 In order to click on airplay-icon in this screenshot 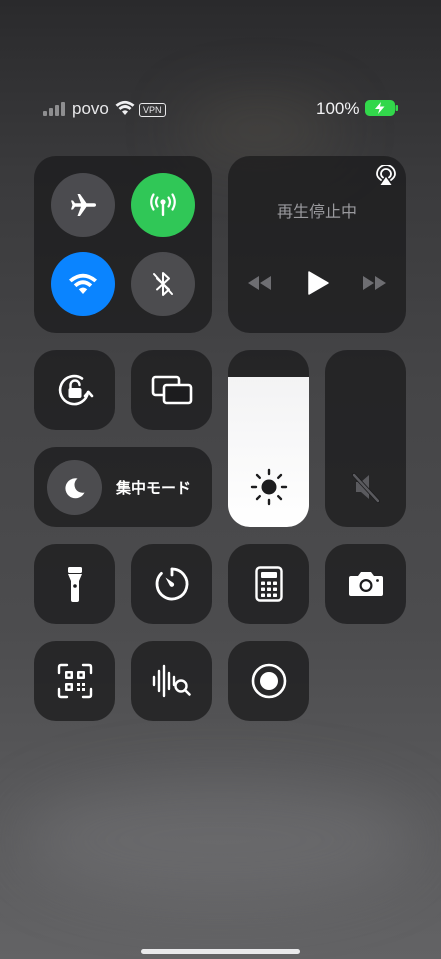, I will do `click(386, 178)`.